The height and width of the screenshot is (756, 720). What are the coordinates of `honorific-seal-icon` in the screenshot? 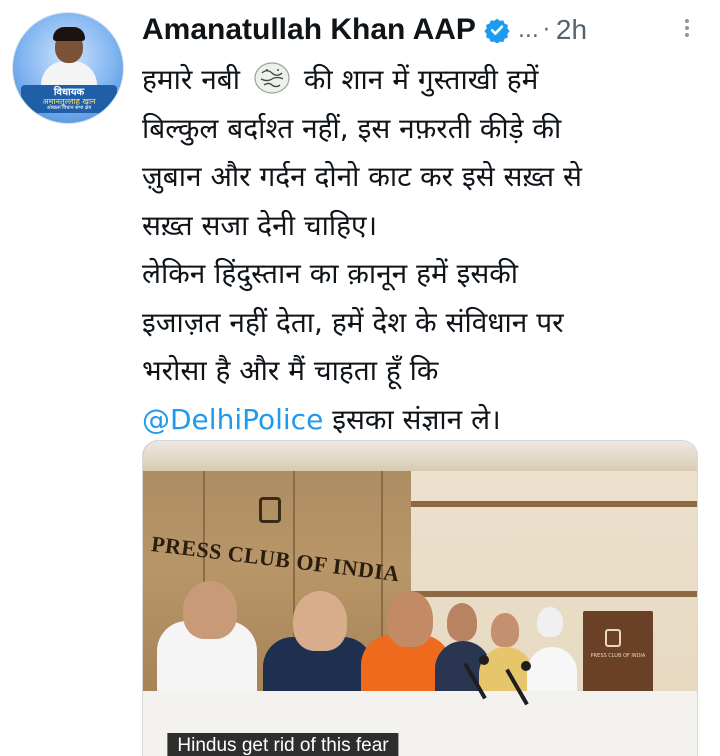 It's located at (272, 78).